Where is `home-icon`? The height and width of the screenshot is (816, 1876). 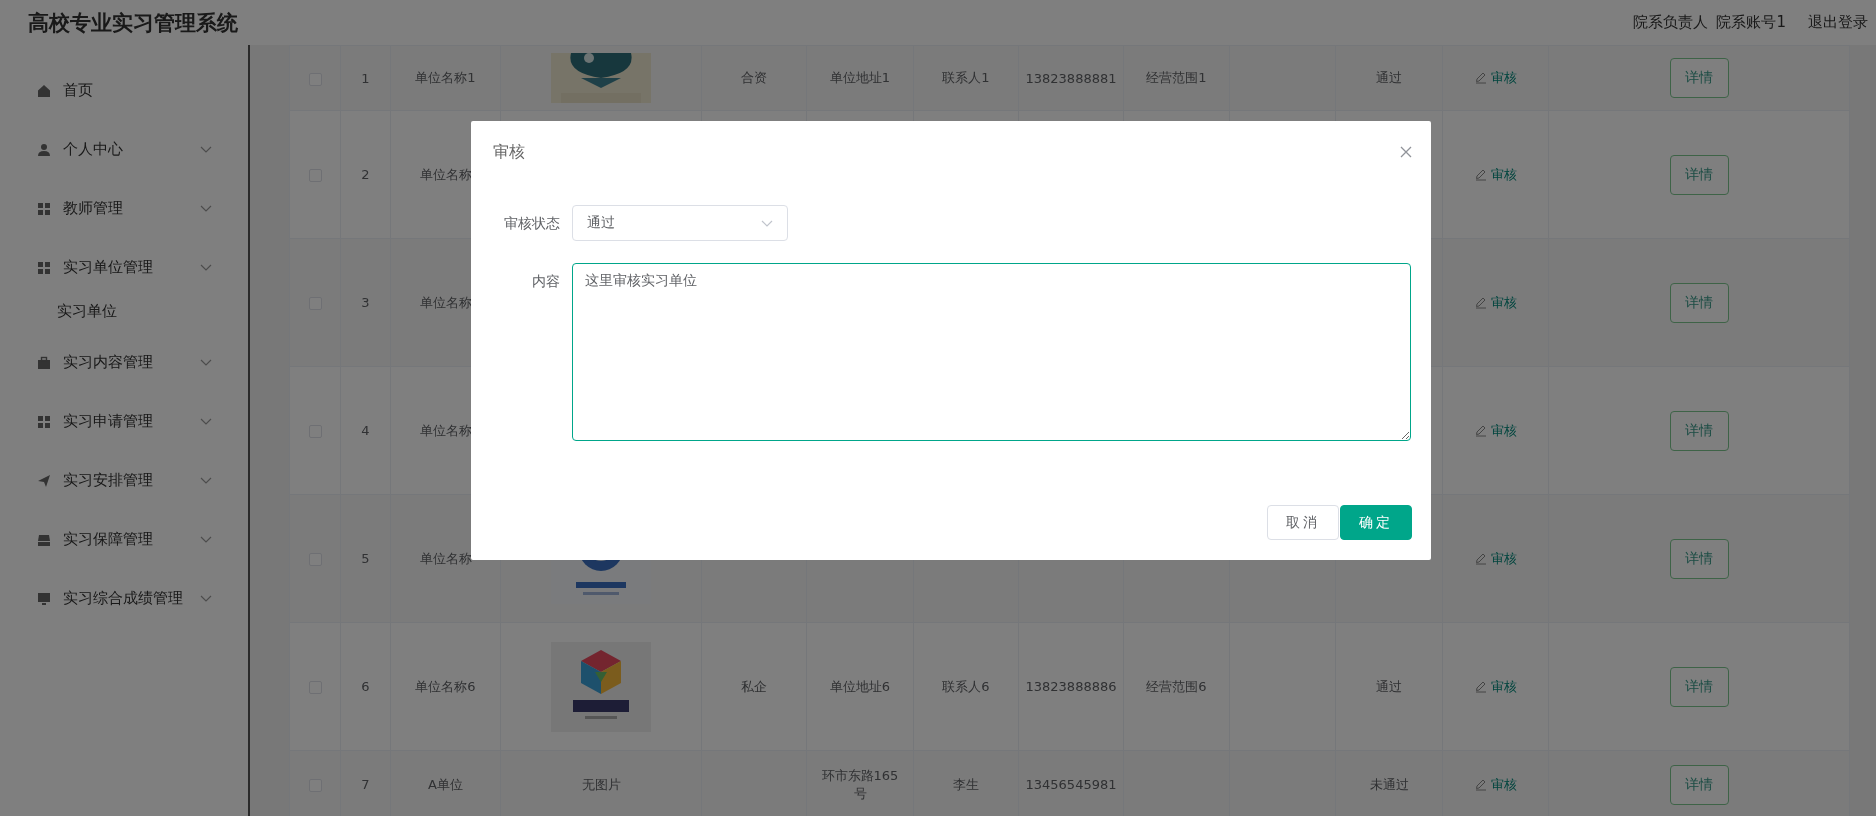
home-icon is located at coordinates (44, 90).